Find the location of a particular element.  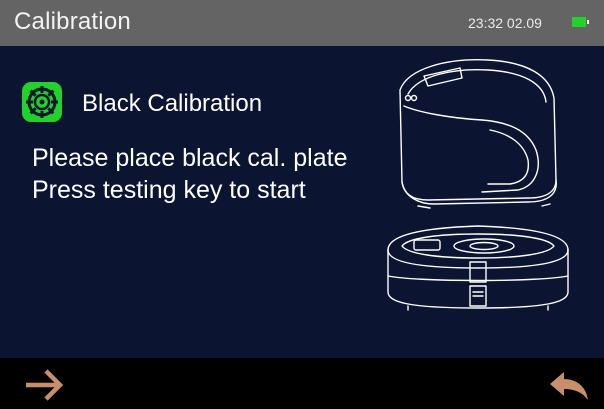

instruction-line-2: Press testing key to start is located at coordinates (169, 190).